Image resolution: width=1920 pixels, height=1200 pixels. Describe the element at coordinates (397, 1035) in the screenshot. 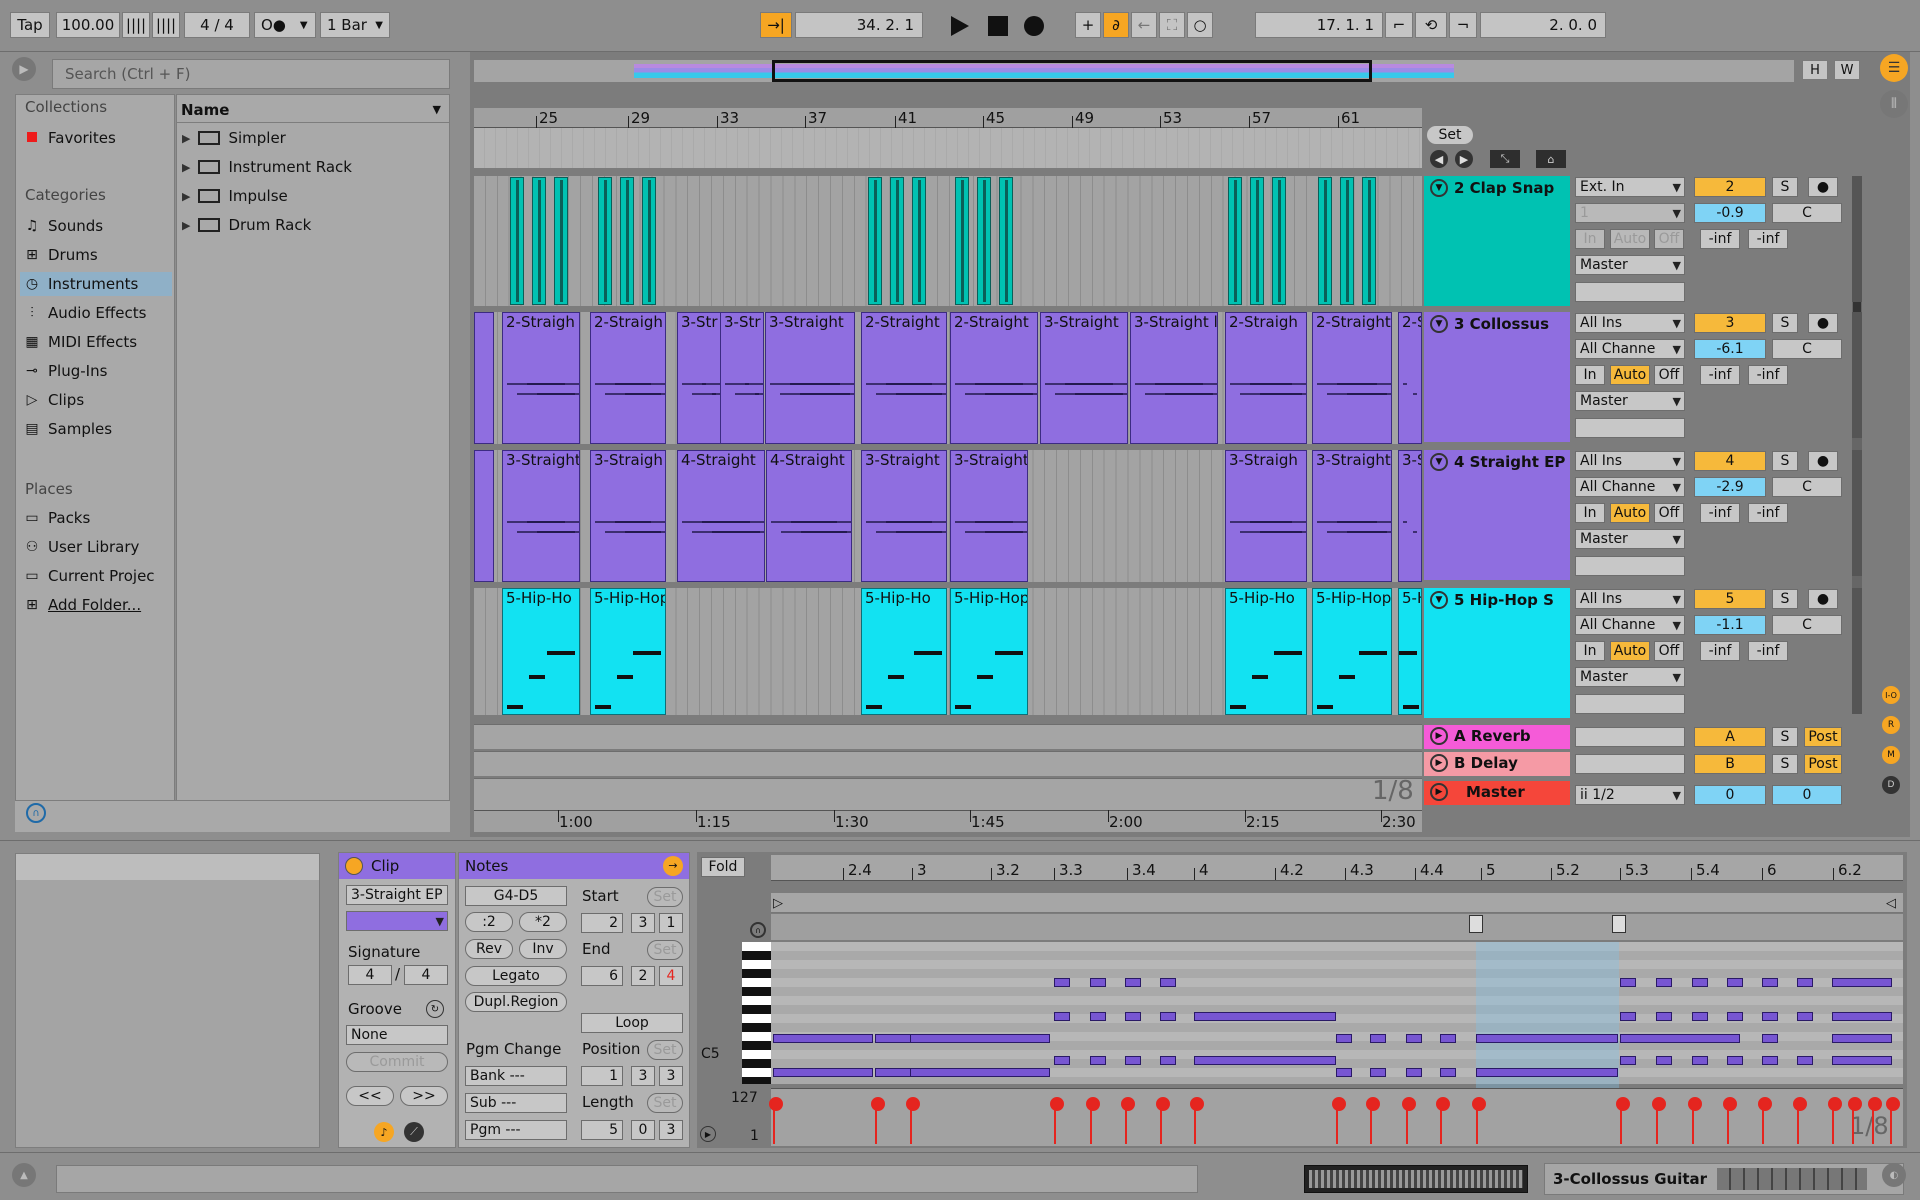

I see `groove-select: None` at that location.